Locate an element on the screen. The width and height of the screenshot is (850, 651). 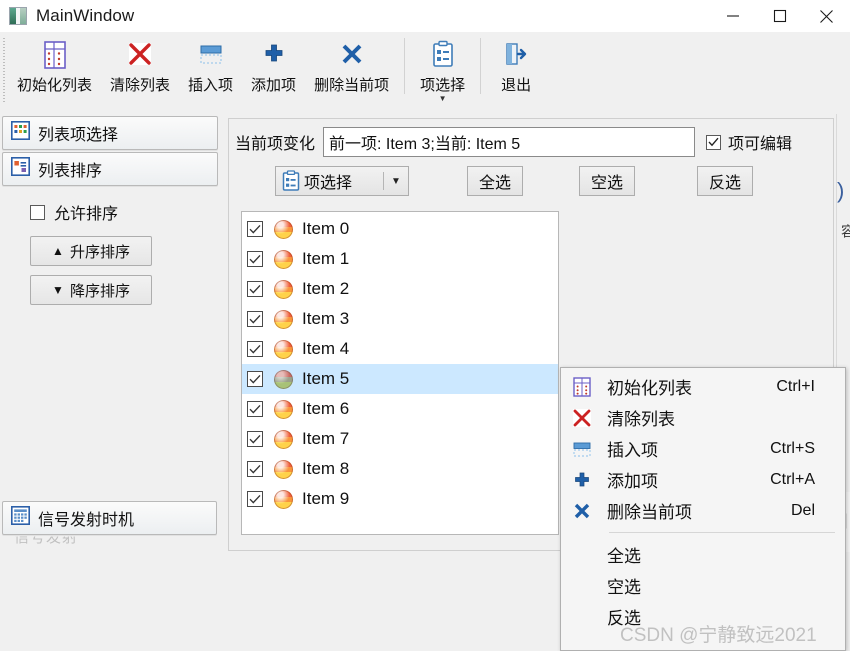
maximize-icon is located at coordinates (779, 16).